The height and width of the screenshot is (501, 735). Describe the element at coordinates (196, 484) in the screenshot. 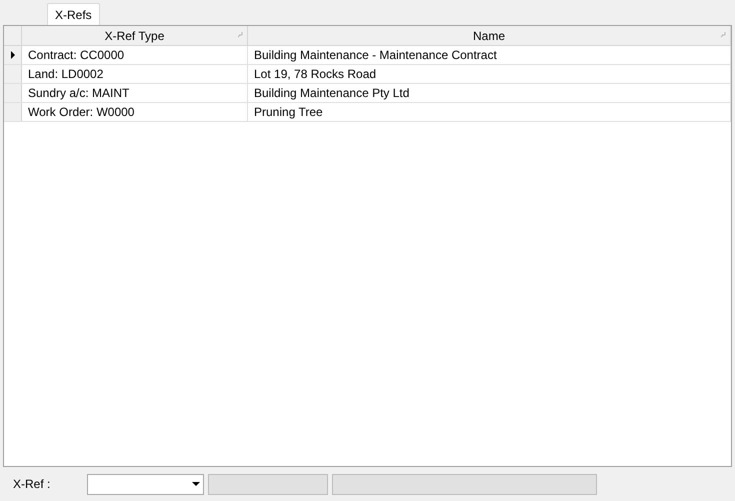

I see `caret-icon` at that location.